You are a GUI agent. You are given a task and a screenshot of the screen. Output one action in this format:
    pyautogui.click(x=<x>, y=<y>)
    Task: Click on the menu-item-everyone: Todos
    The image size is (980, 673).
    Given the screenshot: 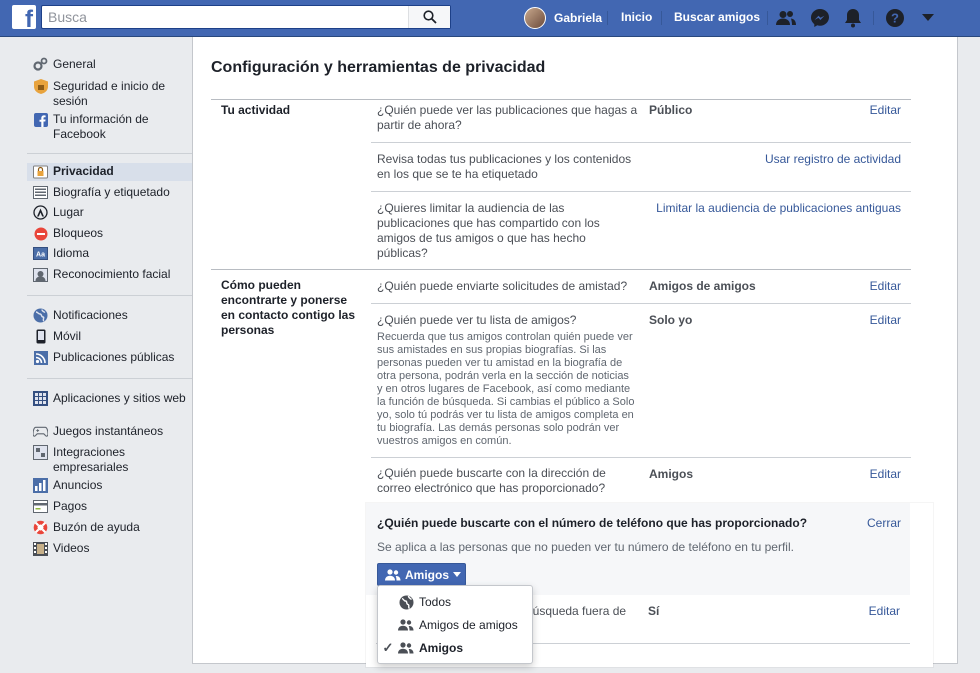 What is the action you would take?
    pyautogui.click(x=455, y=602)
    